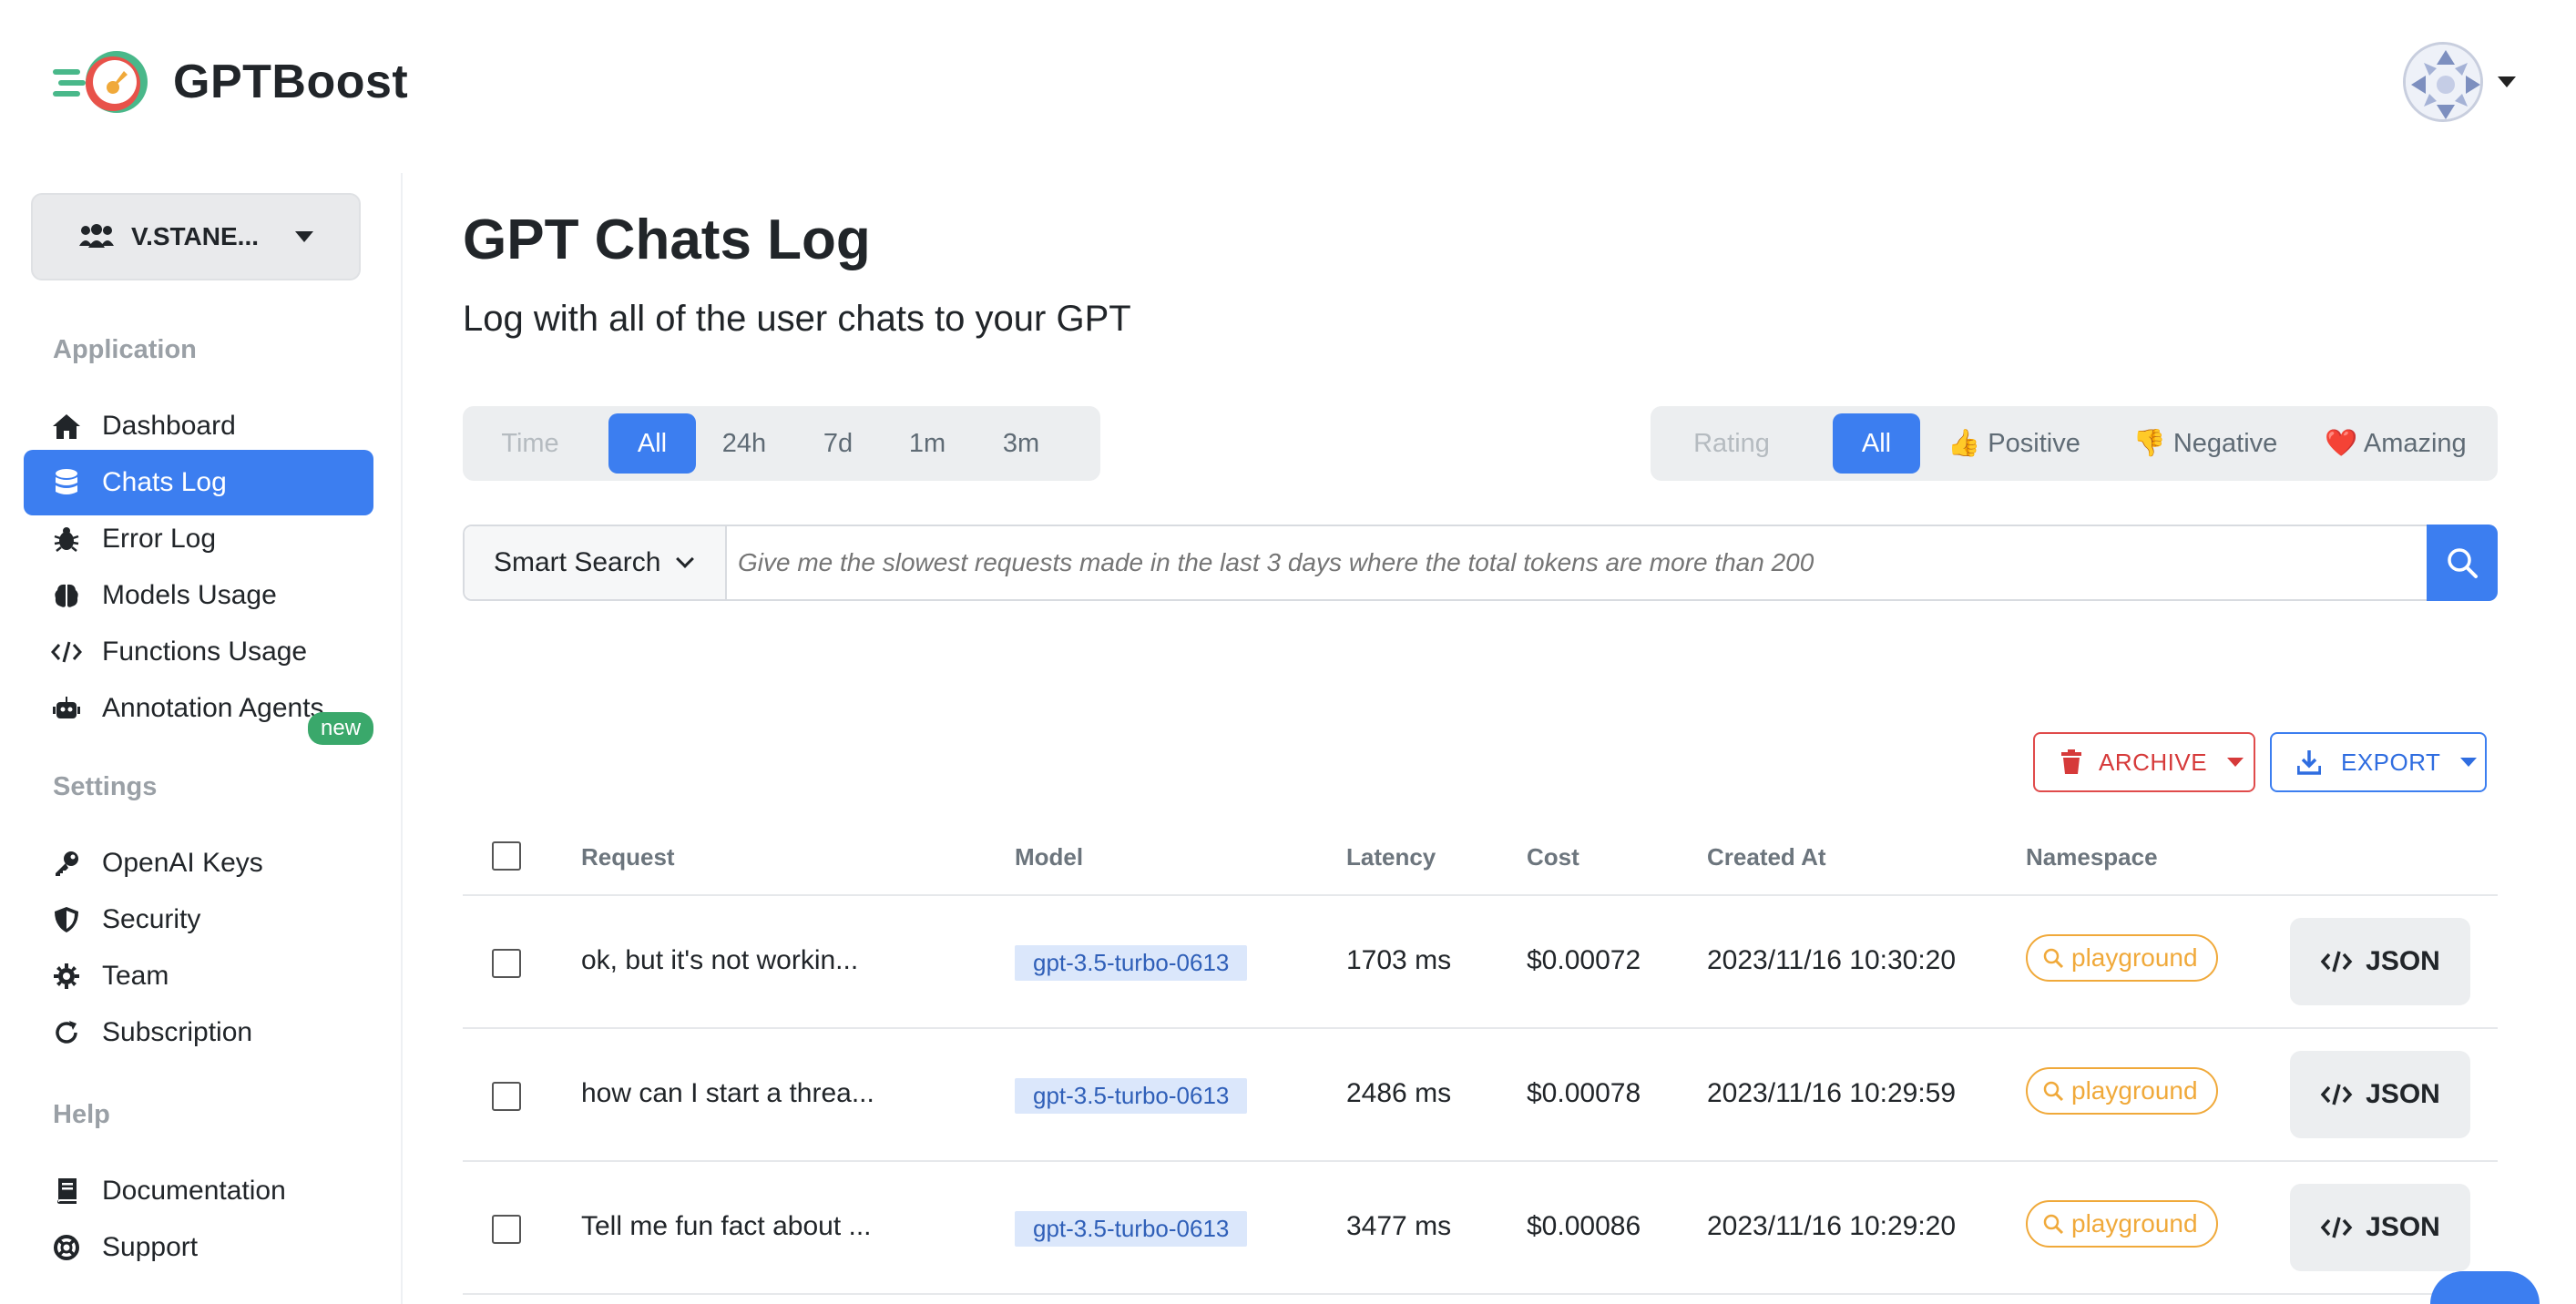 The width and height of the screenshot is (2576, 1304). Describe the element at coordinates (182, 863) in the screenshot. I see `sidebar-item-label: OpenAI Keys` at that location.